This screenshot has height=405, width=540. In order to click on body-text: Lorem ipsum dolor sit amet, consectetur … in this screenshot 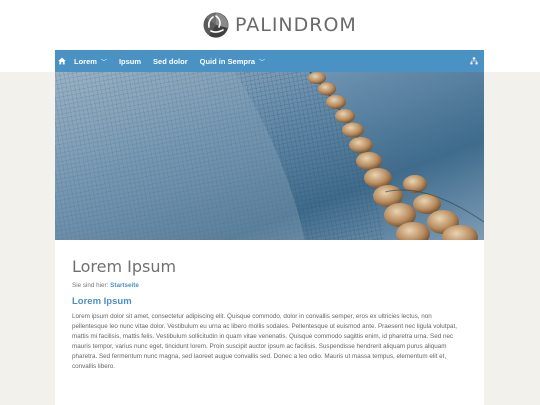, I will do `click(265, 341)`.